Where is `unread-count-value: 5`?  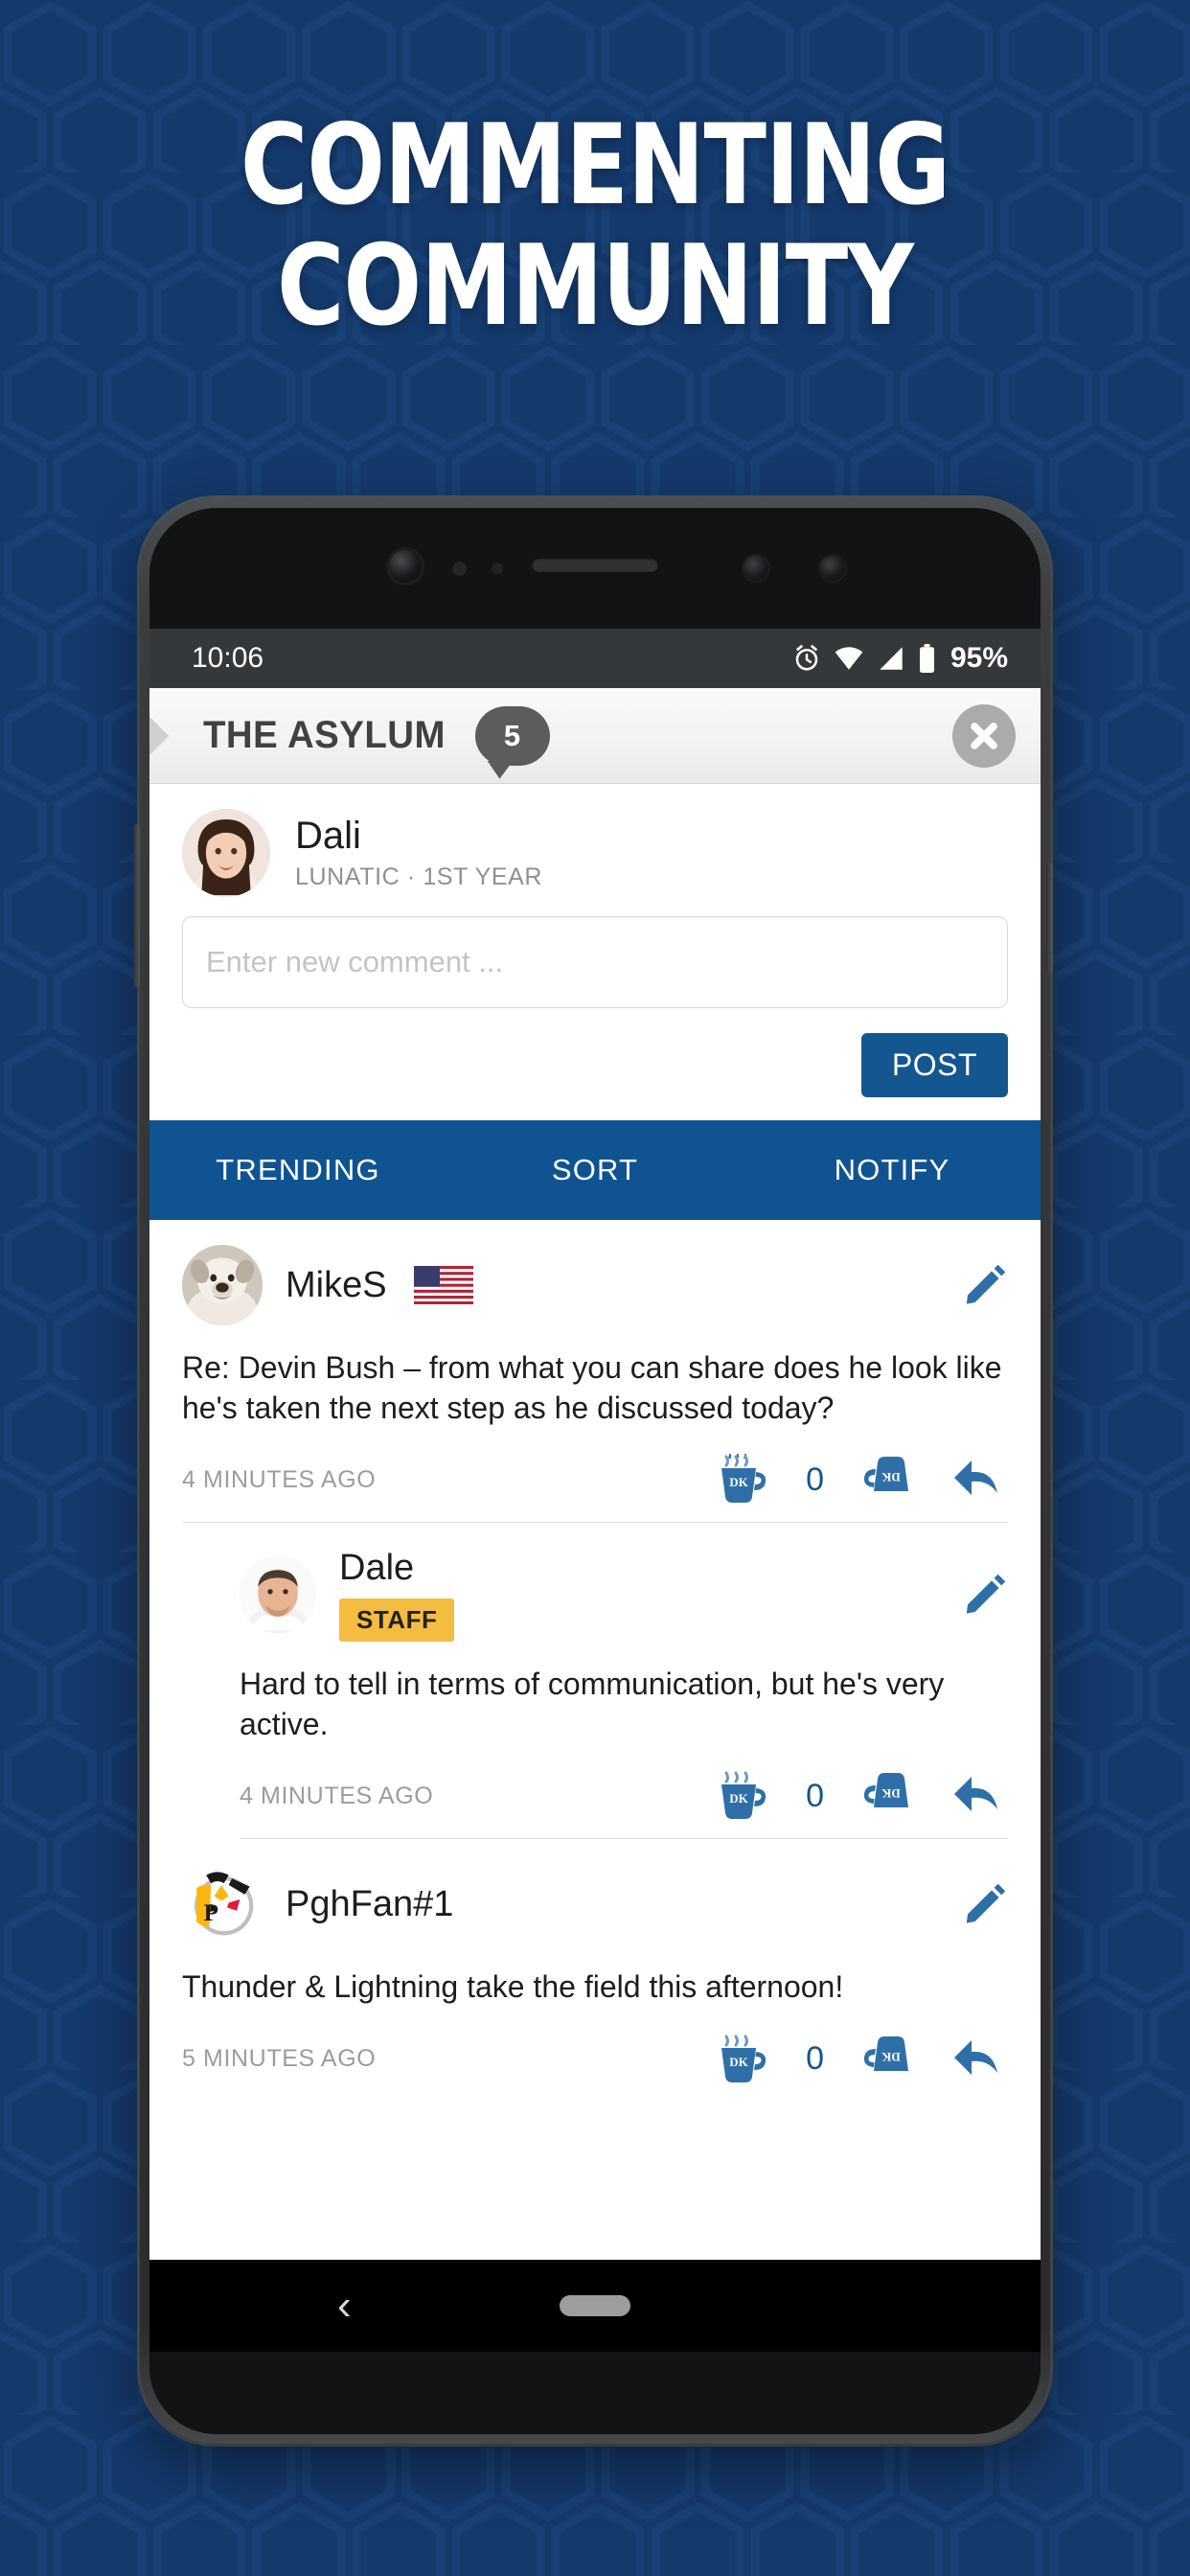
unread-count-value: 5 is located at coordinates (512, 735).